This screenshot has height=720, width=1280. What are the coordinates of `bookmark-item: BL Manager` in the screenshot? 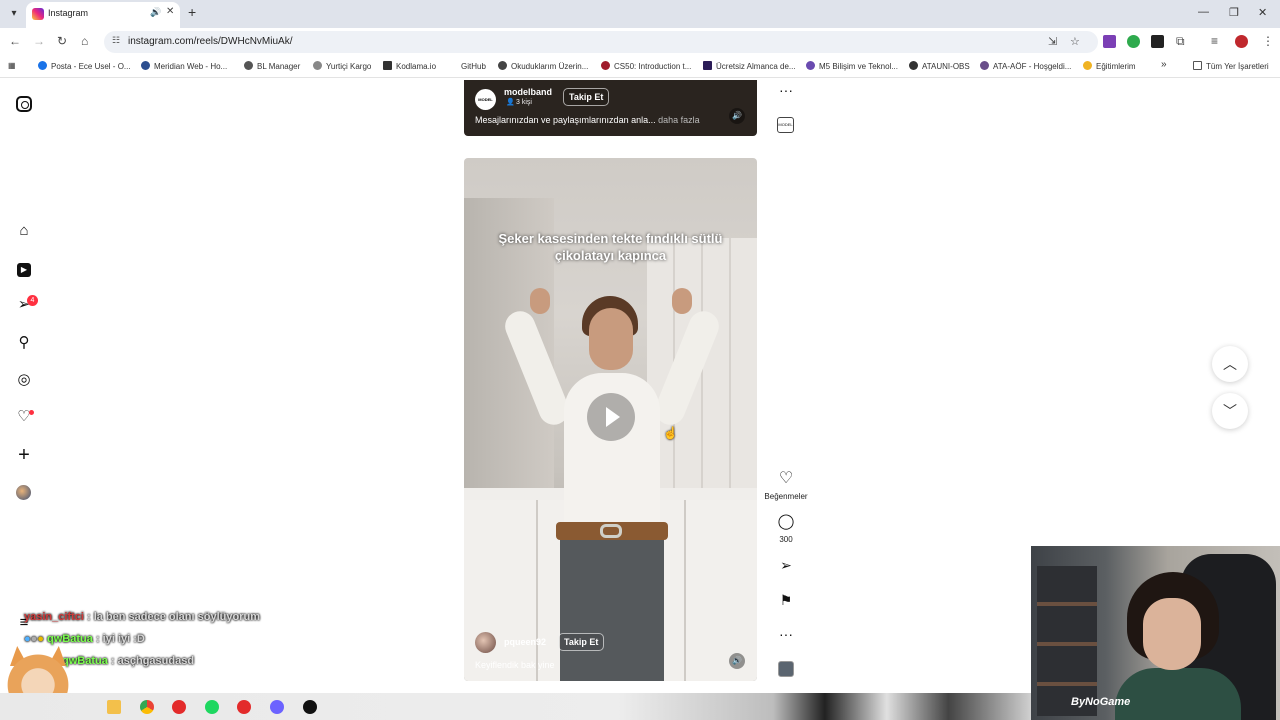 It's located at (272, 66).